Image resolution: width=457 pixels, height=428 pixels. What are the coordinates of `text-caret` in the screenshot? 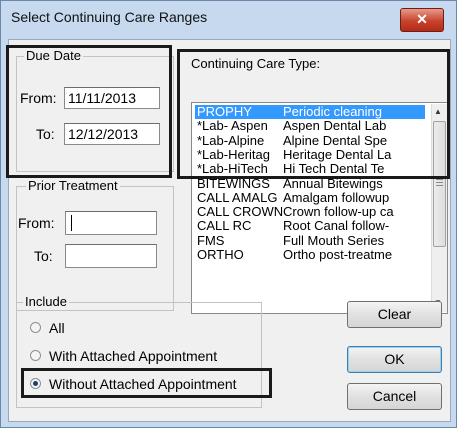 It's located at (71, 223).